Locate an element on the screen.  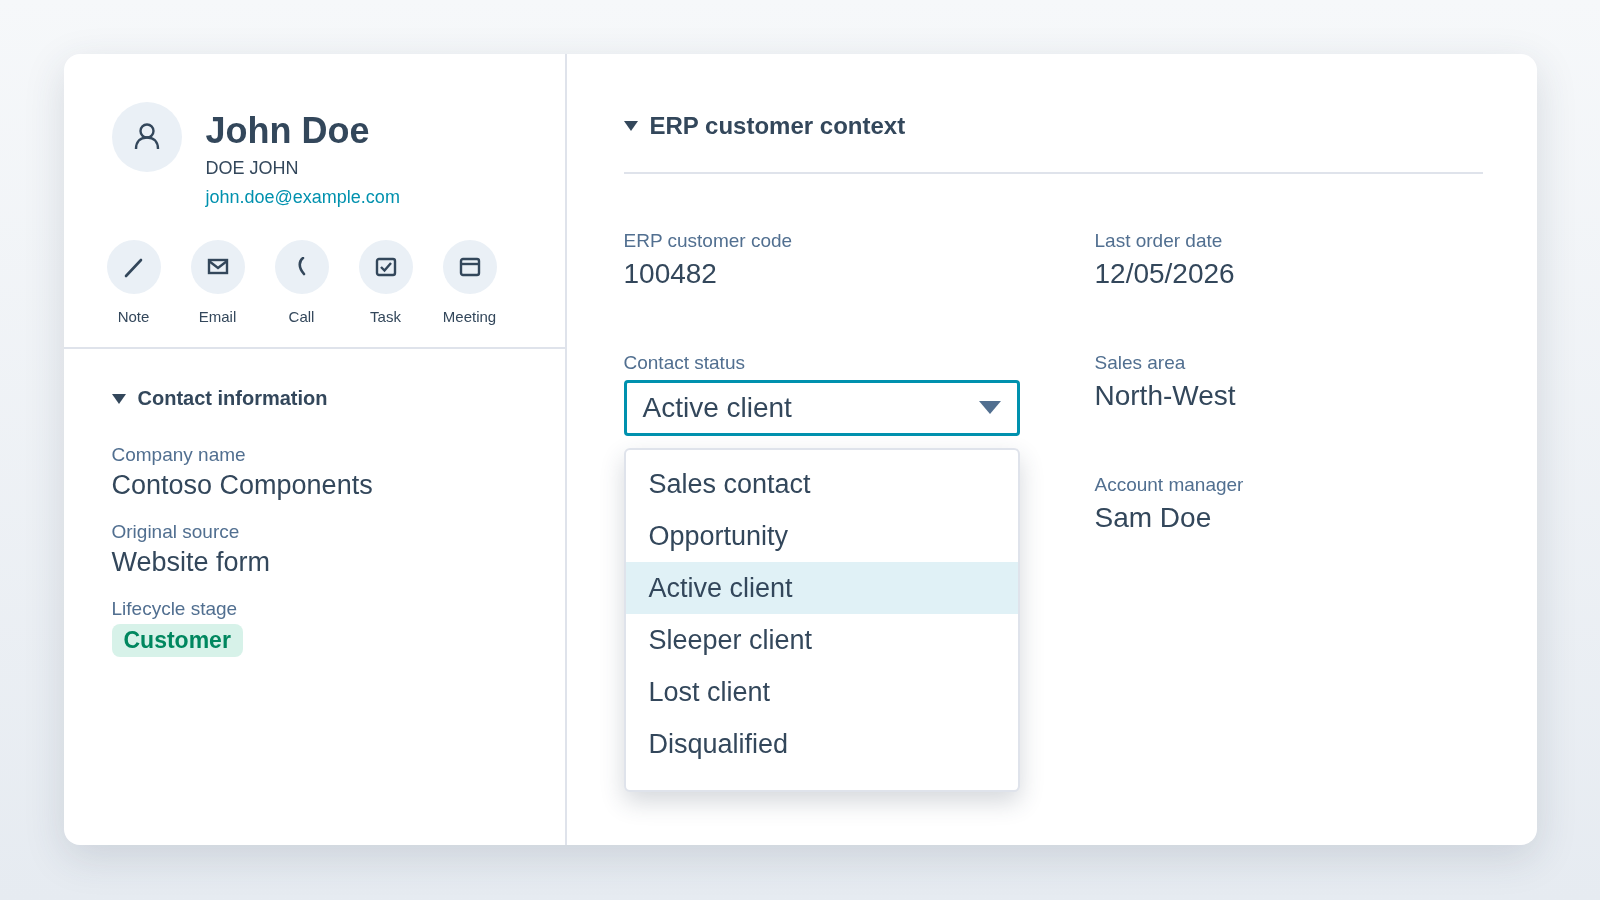
field-label: Last order date is located at coordinates (1158, 241).